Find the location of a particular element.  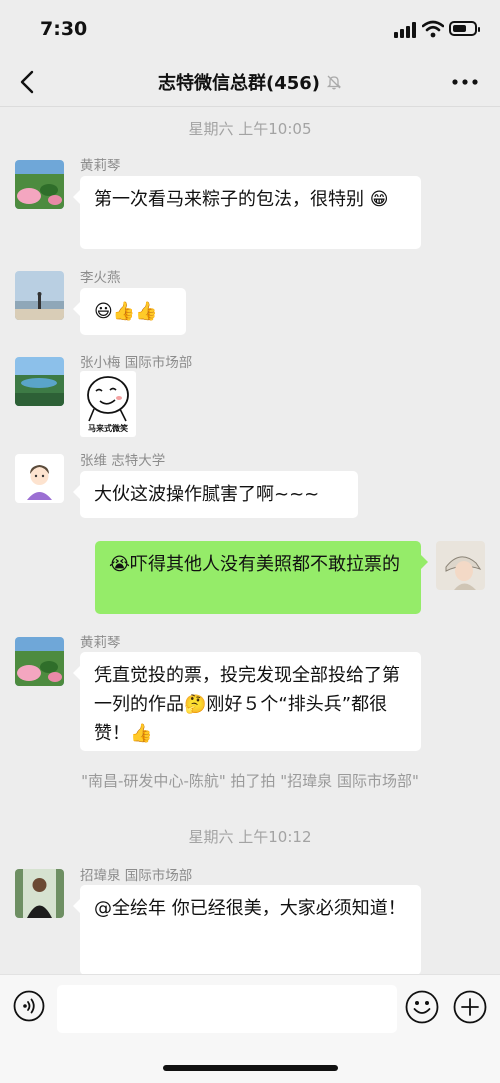

sender-name: 招瑋泉 国际市场部 is located at coordinates (136, 876).